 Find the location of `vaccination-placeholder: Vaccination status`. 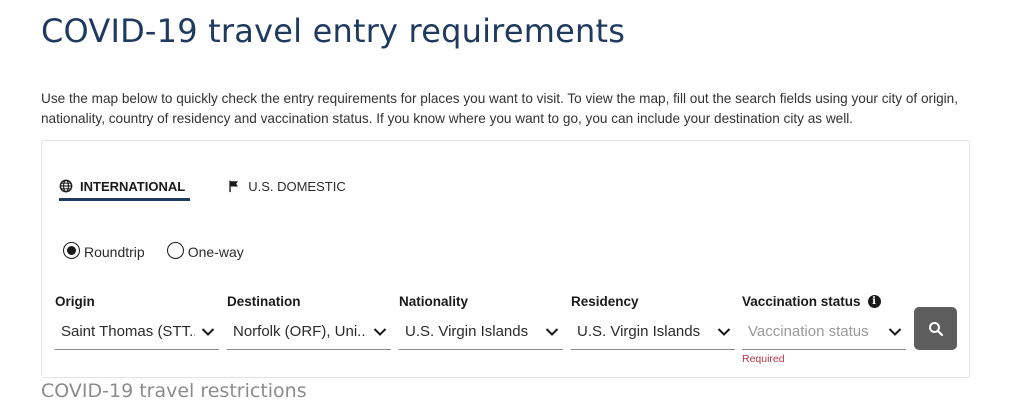

vaccination-placeholder: Vaccination status is located at coordinates (808, 331).